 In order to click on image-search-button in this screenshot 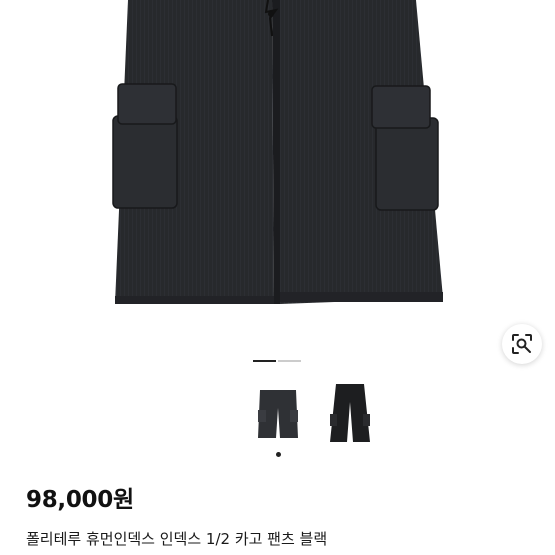, I will do `click(522, 344)`.